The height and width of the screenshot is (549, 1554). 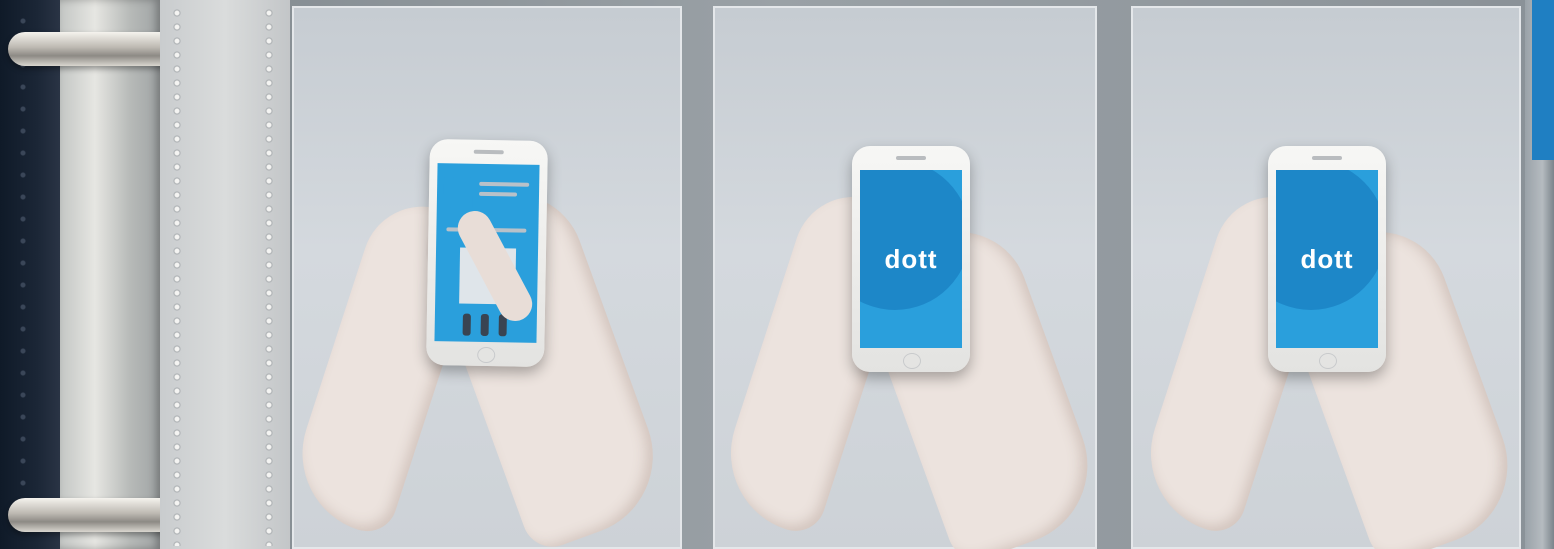 I want to click on binder-spine, so click(x=31, y=274).